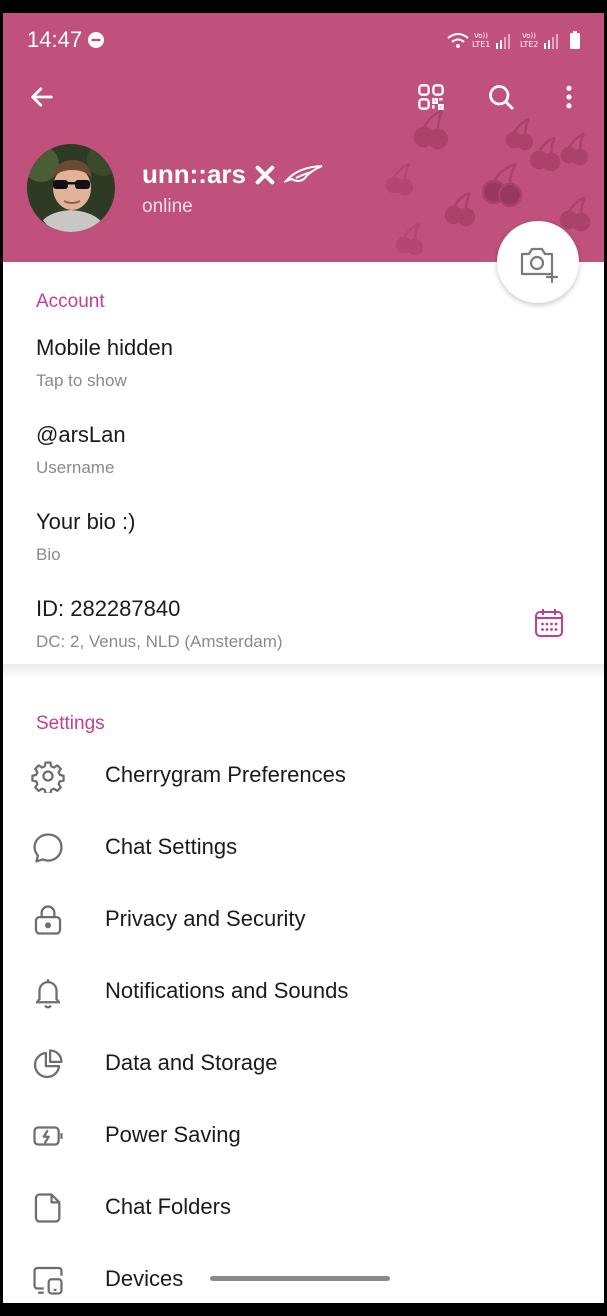  I want to click on qr-code-icon, so click(431, 97).